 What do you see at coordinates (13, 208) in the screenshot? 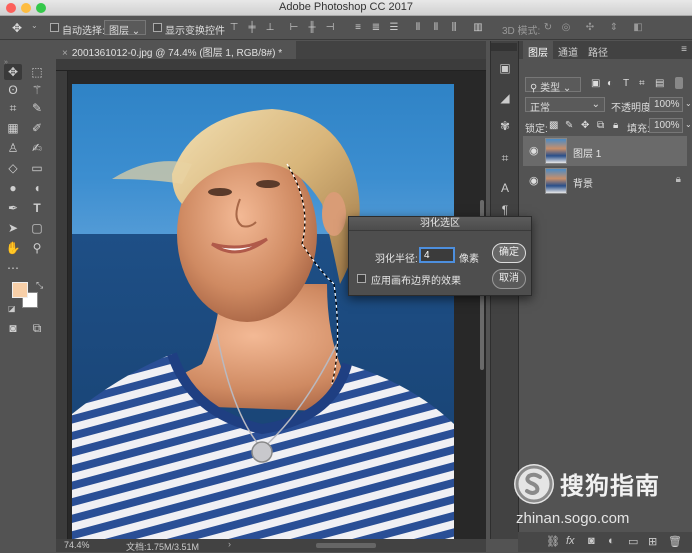
I see `pen-tool-icon: ✒` at bounding box center [13, 208].